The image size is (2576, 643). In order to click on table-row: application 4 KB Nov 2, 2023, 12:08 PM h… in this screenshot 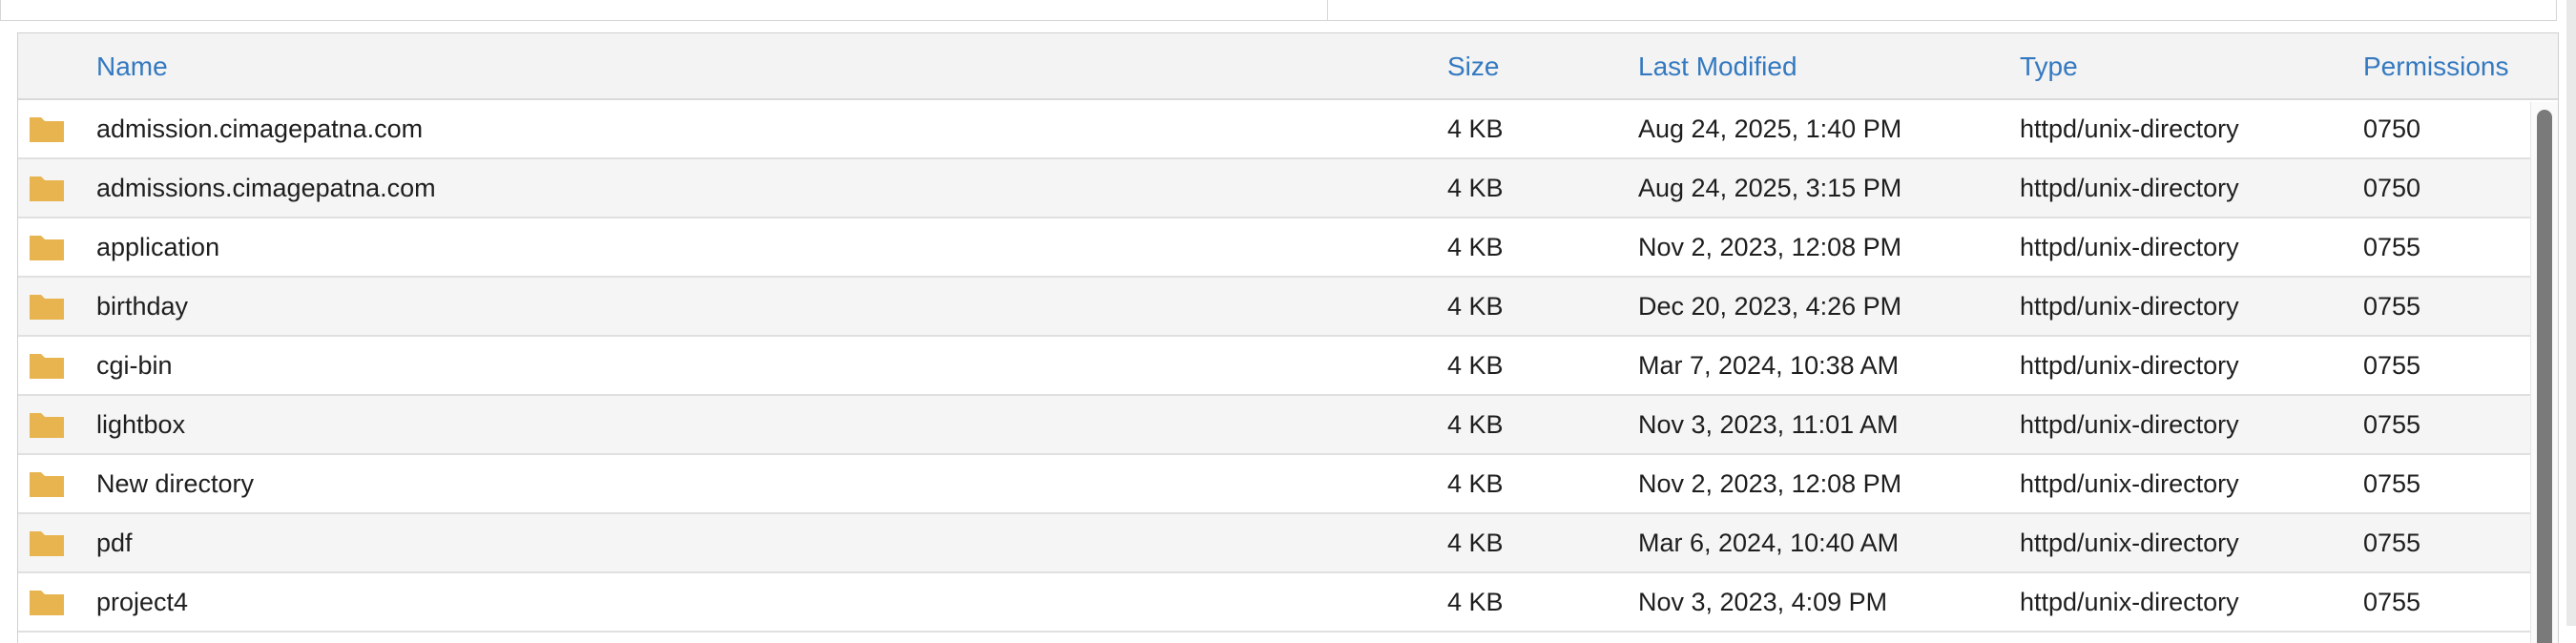, I will do `click(1274, 248)`.